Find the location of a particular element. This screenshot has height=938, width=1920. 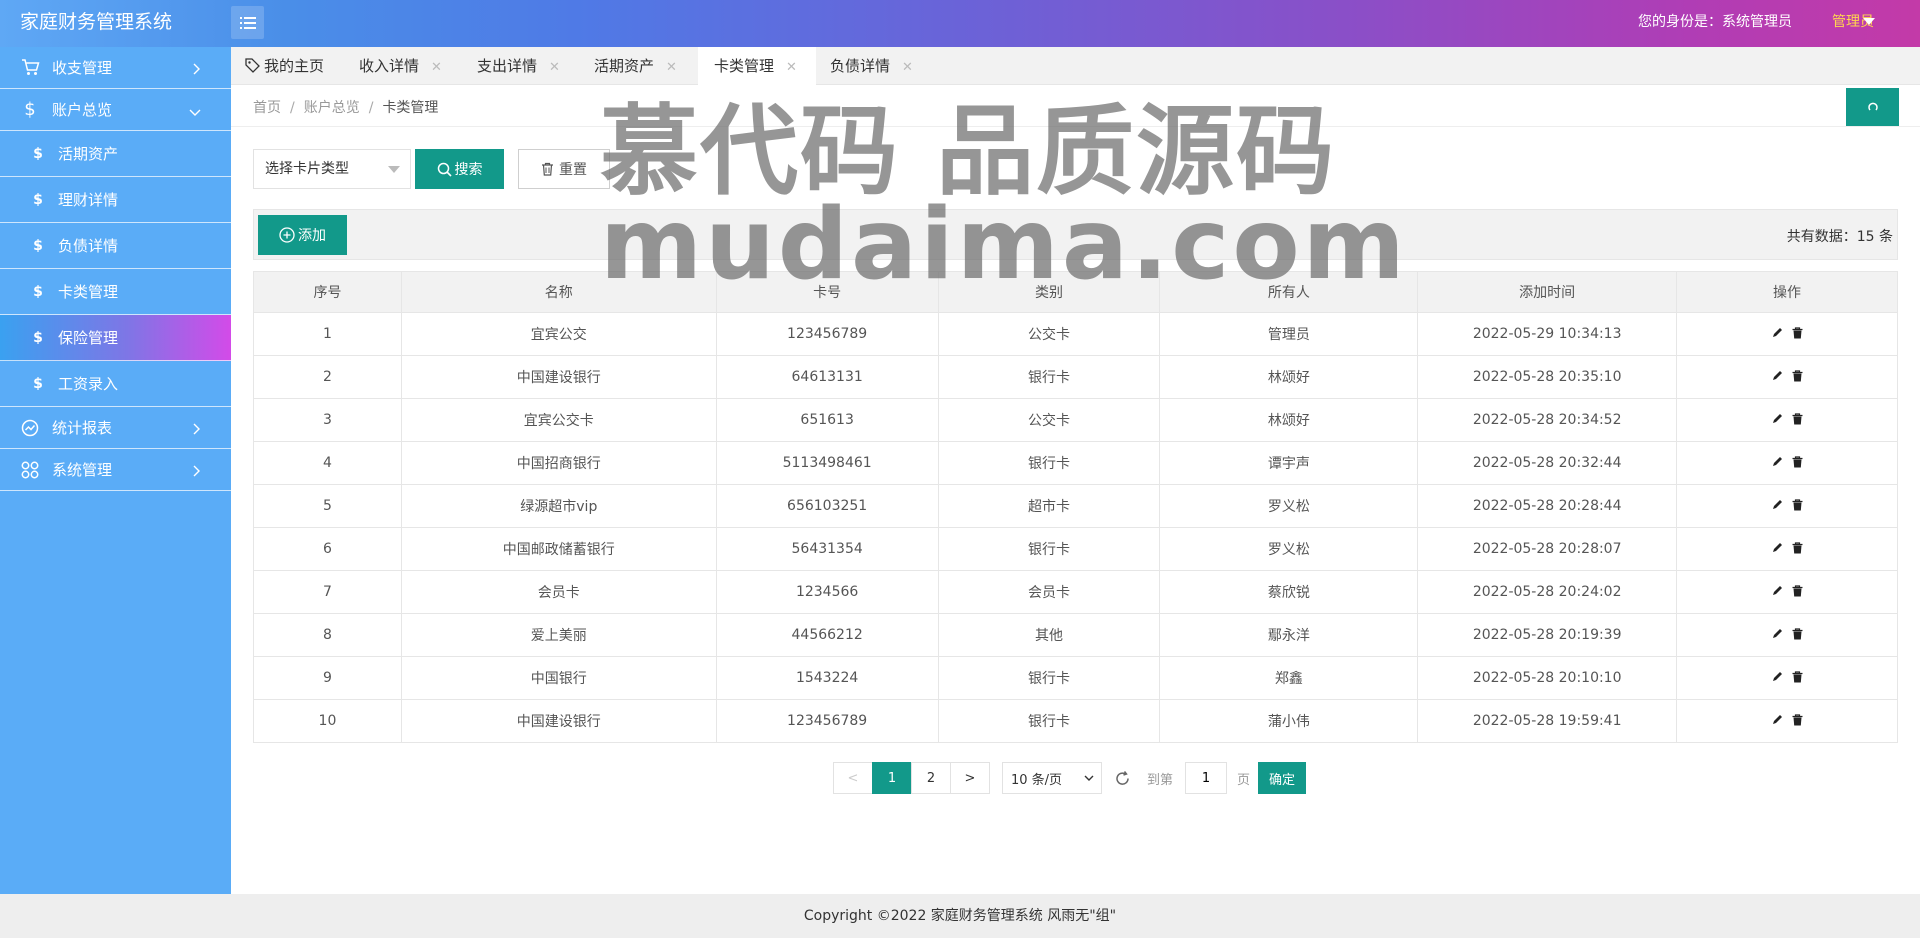

search-icon is located at coordinates (444, 169).